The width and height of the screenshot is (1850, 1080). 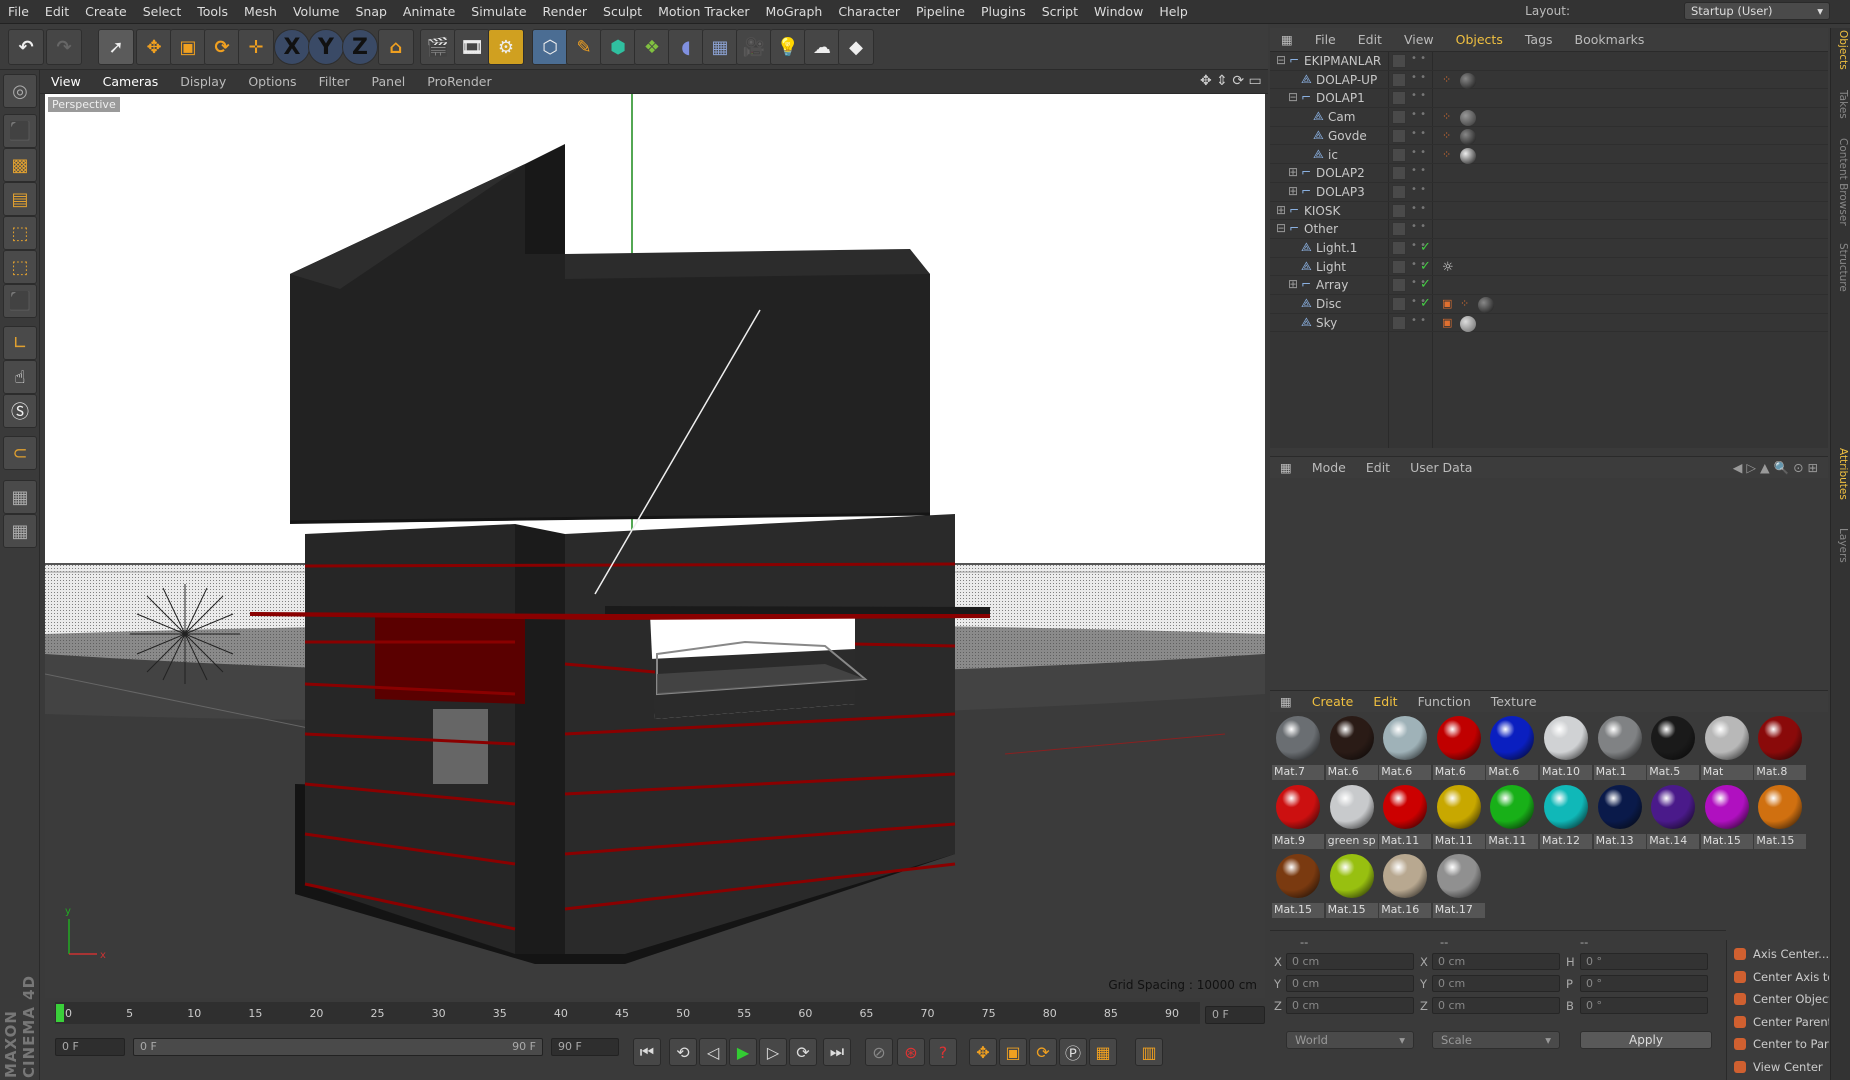 I want to click on material-swatch: Mat.17, so click(x=1458, y=885).